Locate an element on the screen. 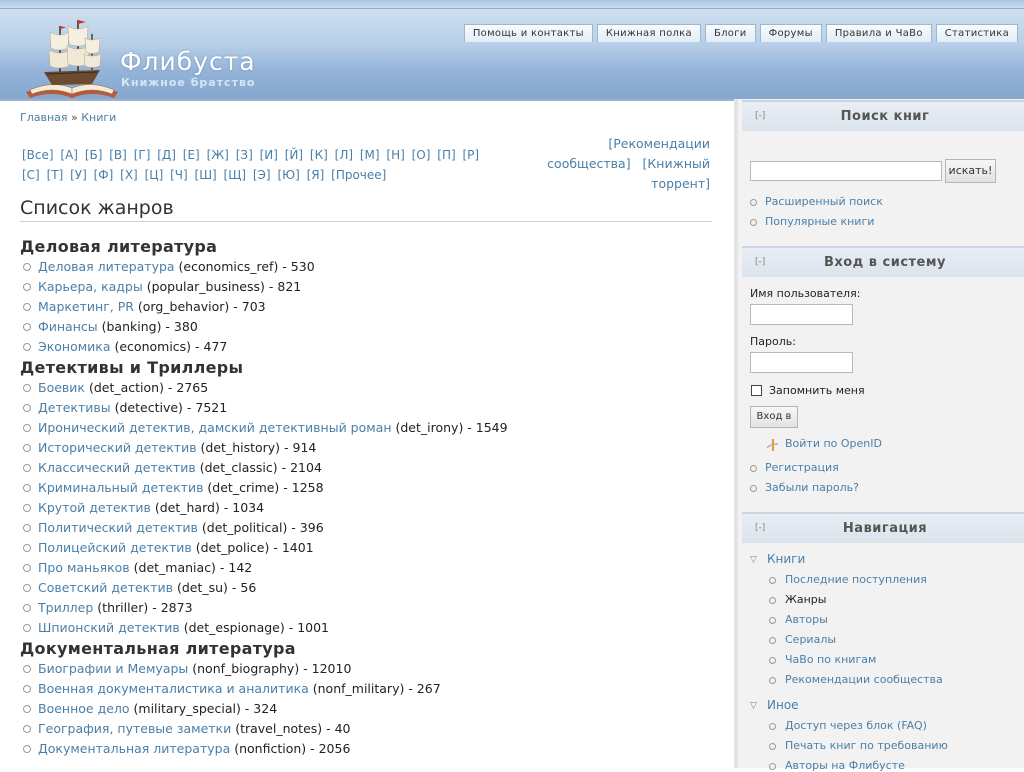  genre-link: Военная документалистика и аналитика is located at coordinates (173, 688).